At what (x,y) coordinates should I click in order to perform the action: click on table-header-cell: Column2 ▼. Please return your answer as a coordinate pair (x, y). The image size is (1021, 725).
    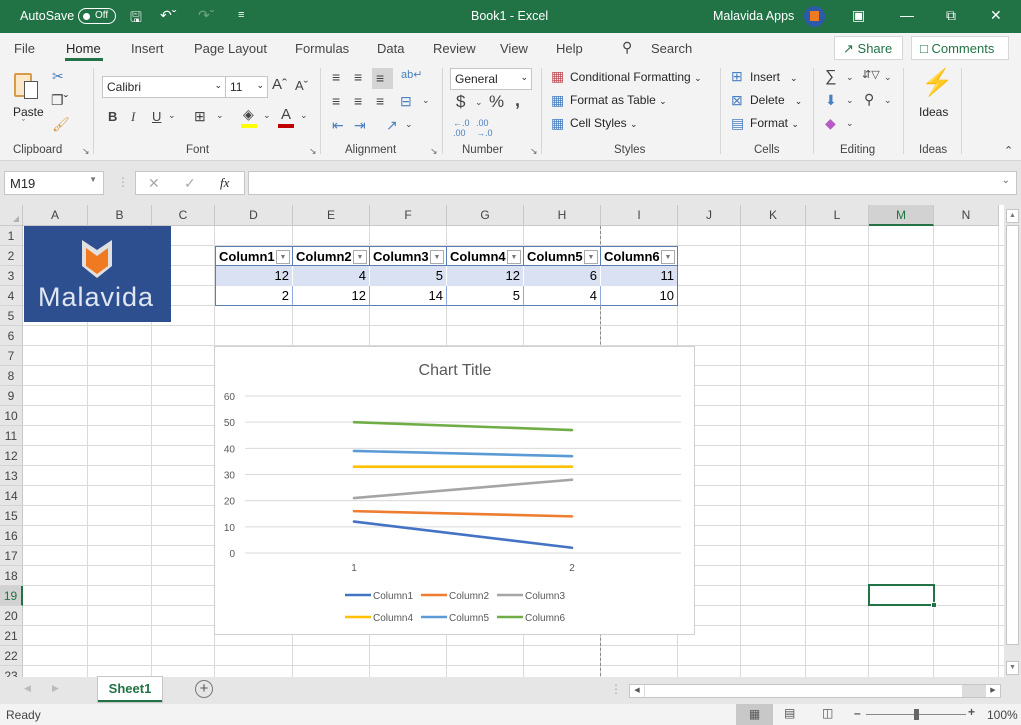
    Looking at the image, I should click on (331, 256).